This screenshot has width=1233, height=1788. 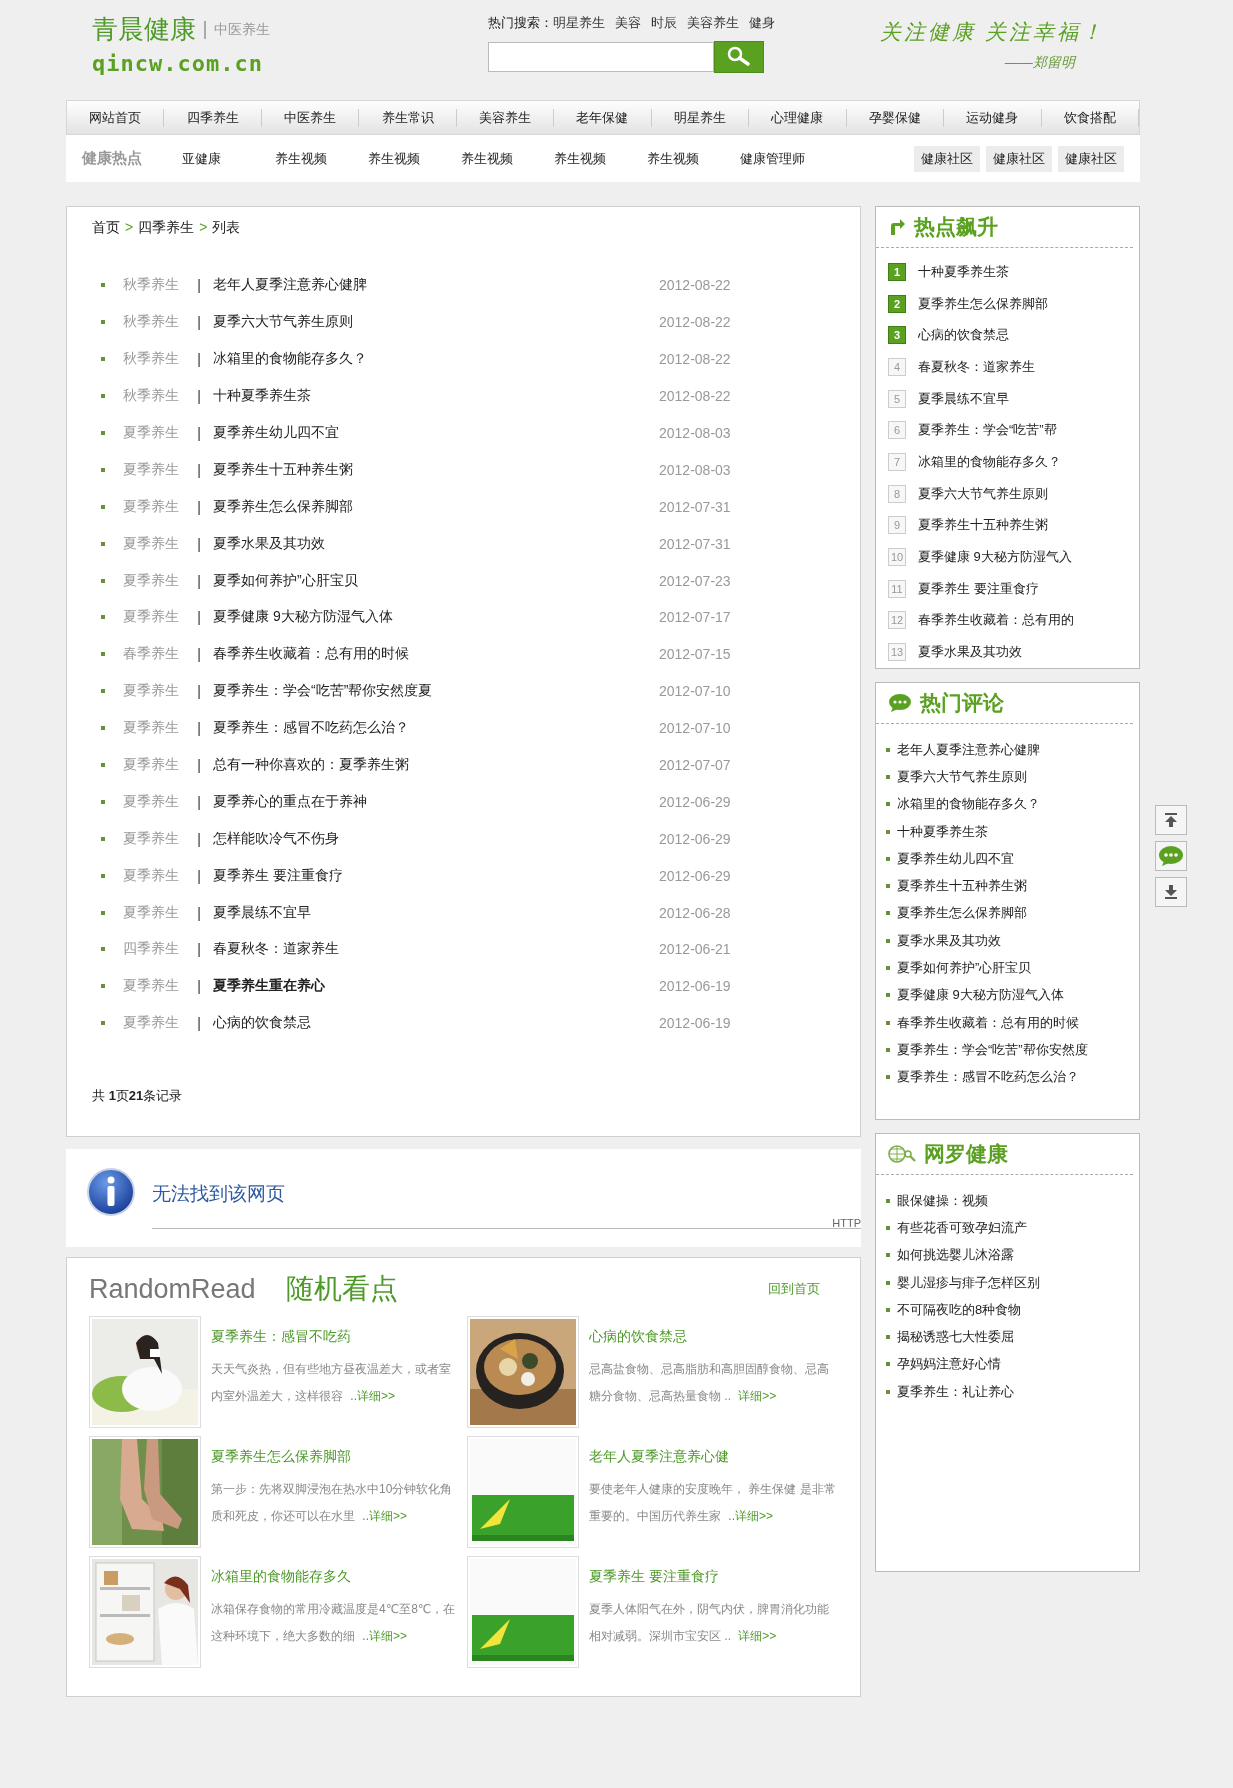 What do you see at coordinates (962, 1227) in the screenshot?
I see `article-link: 有些花香可致孕妇流产` at bounding box center [962, 1227].